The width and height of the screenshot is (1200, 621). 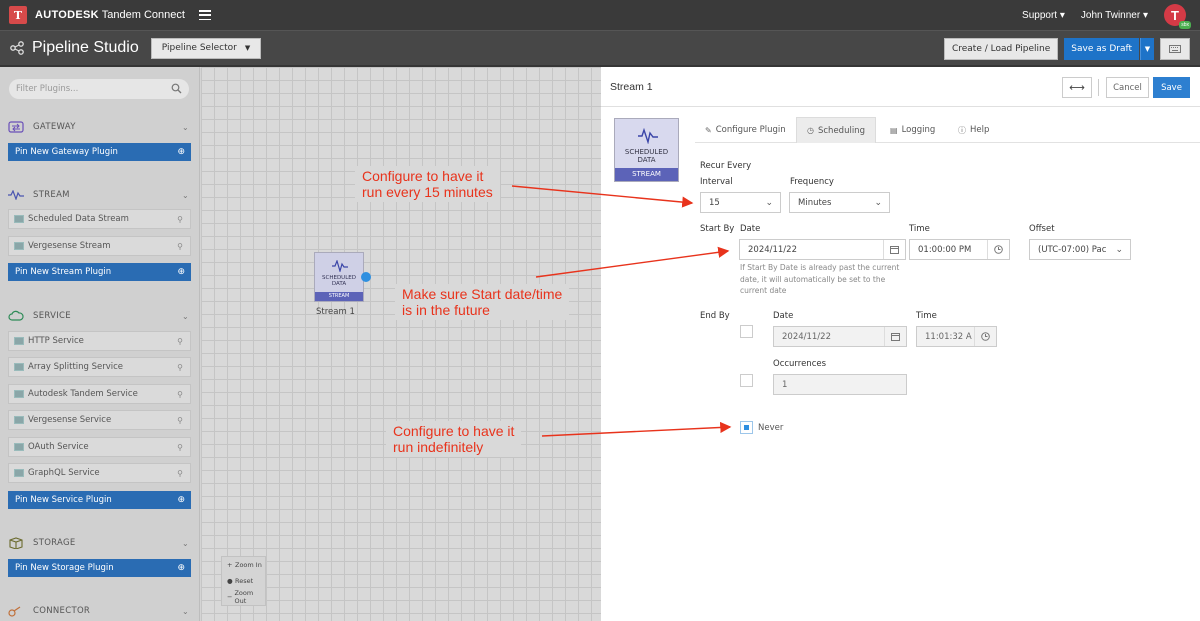 What do you see at coordinates (840, 384) in the screenshot?
I see `occurrences-input: 1` at bounding box center [840, 384].